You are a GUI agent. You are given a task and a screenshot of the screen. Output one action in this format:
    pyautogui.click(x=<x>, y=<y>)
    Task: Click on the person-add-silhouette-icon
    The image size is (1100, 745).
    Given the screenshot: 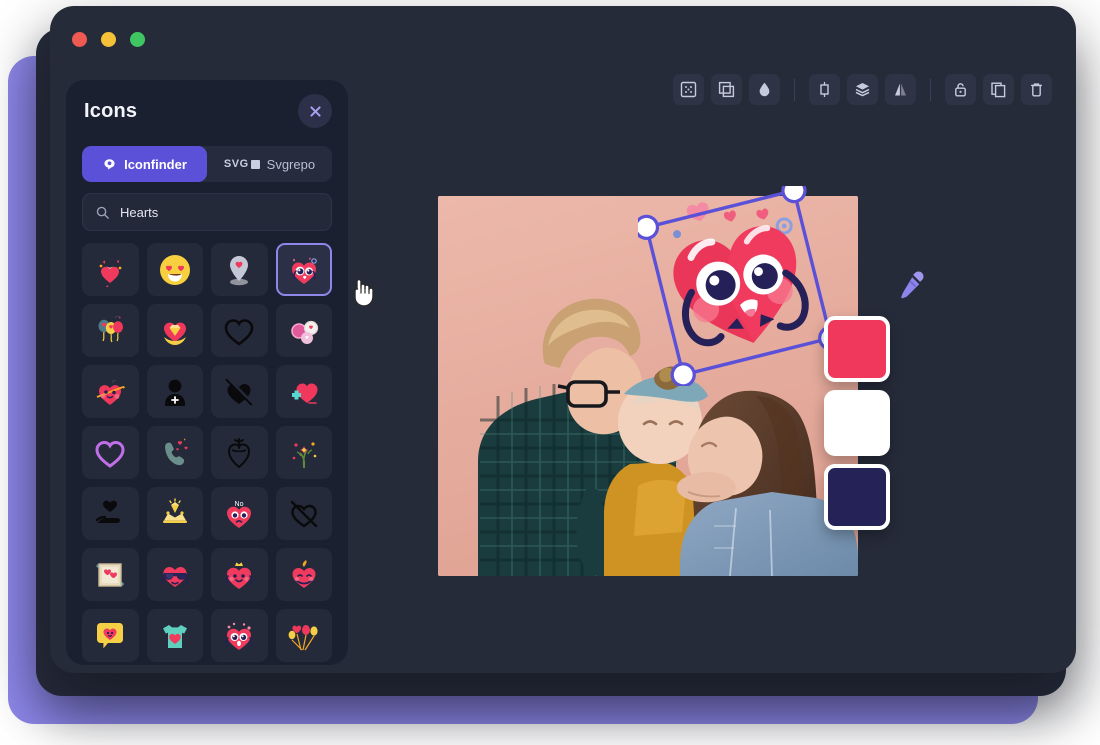 What is the action you would take?
    pyautogui.click(x=174, y=392)
    